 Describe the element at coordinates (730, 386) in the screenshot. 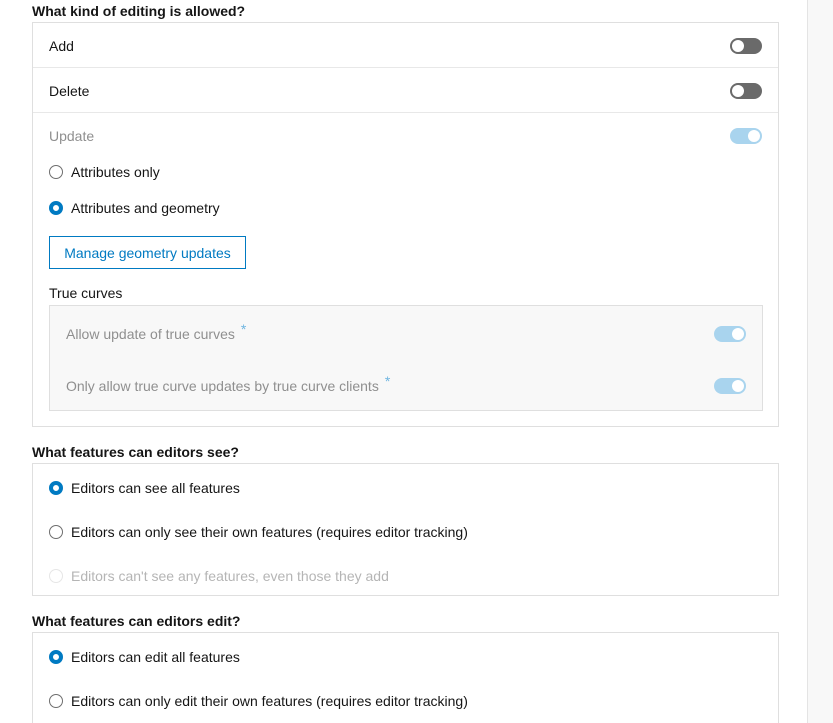

I see `true-curve-clients-toggle` at that location.